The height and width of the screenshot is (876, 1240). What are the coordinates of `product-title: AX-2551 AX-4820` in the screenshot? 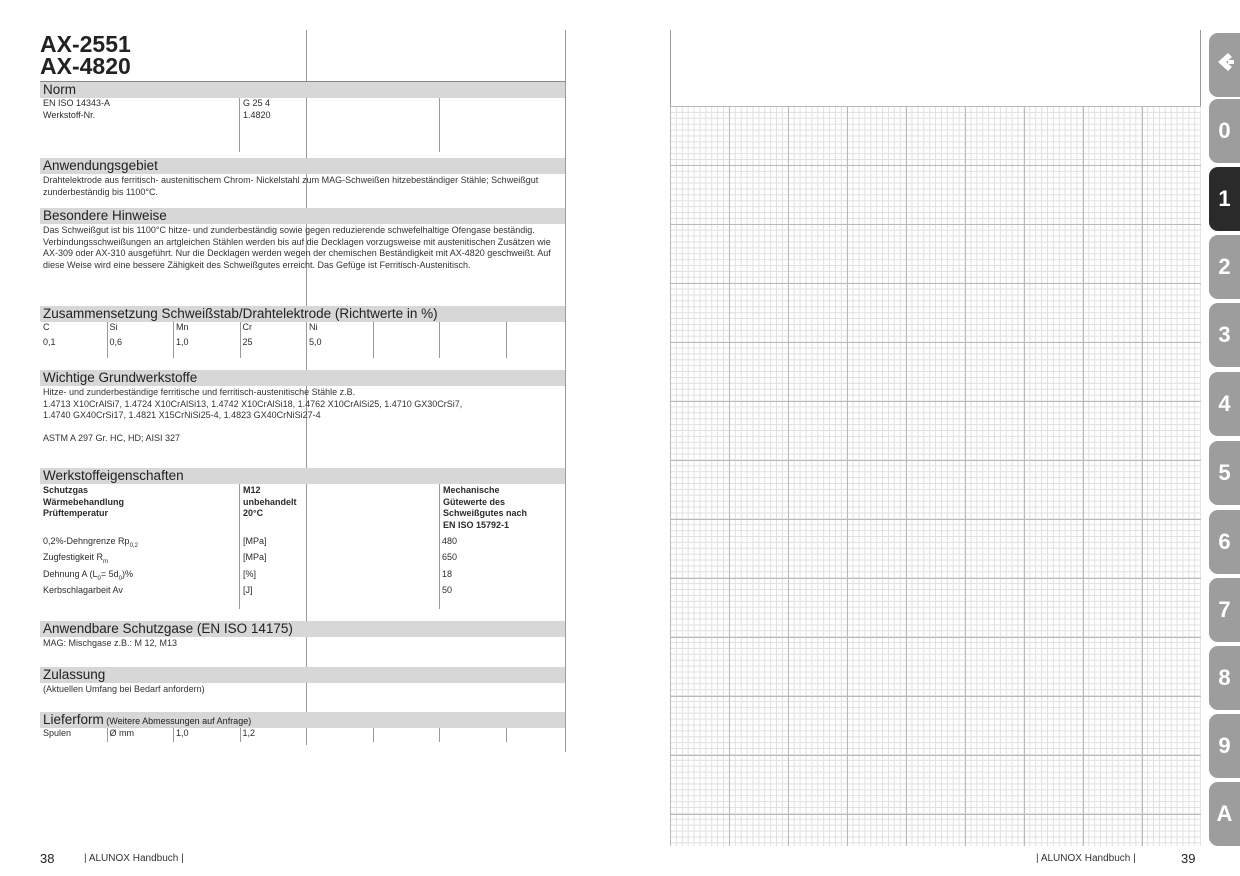 It's located at (302, 56).